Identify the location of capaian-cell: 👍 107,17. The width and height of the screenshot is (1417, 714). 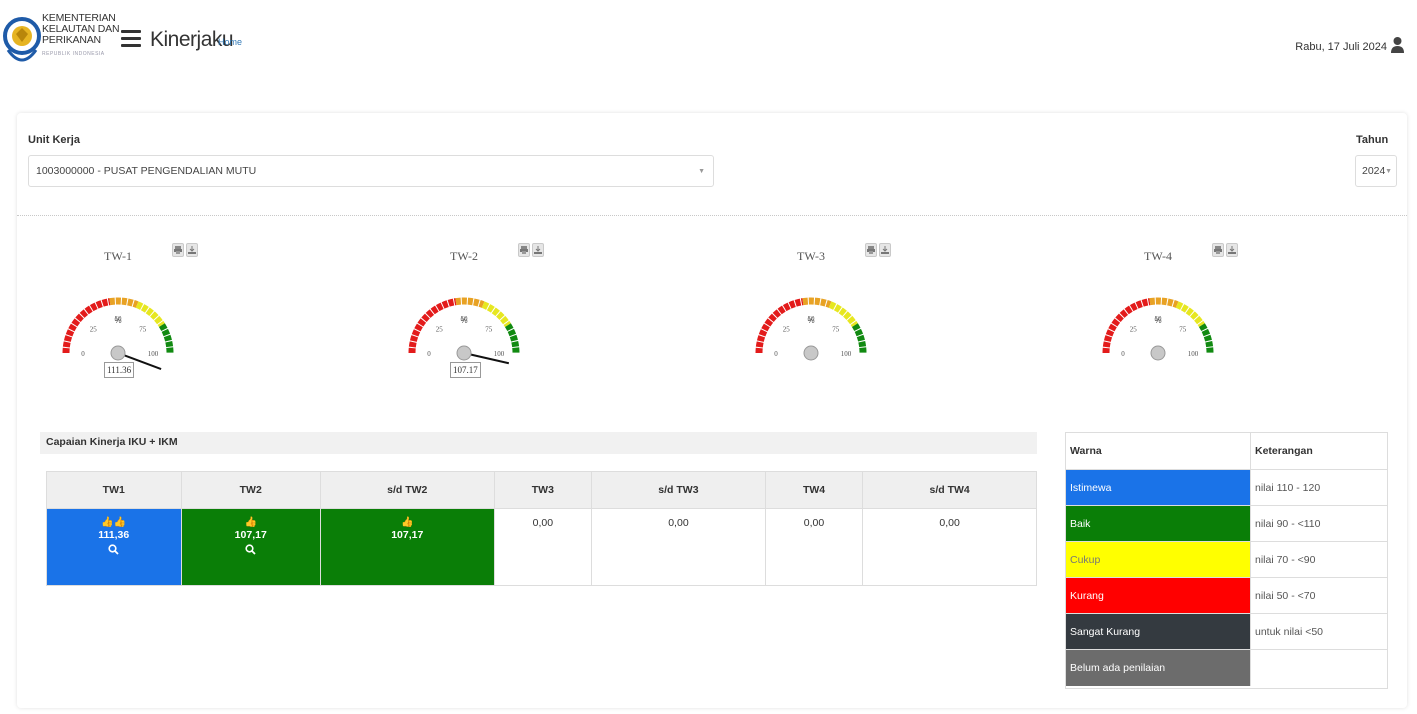
(250, 547).